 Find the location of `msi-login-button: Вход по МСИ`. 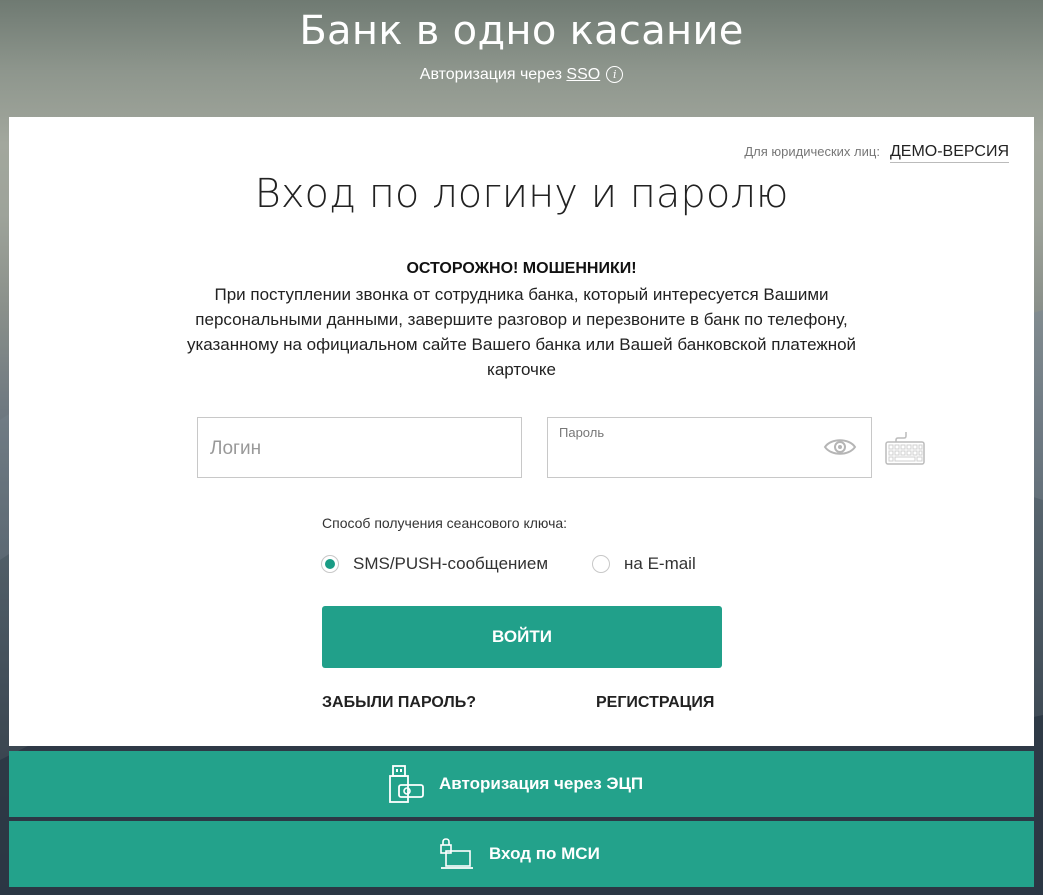

msi-login-button: Вход по МСИ is located at coordinates (521, 854).